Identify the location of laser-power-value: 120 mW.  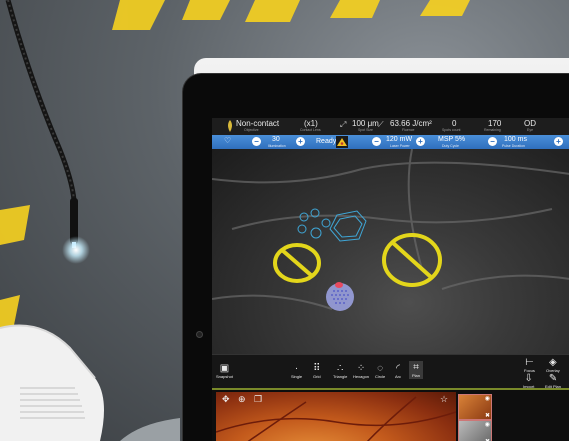
(399, 139).